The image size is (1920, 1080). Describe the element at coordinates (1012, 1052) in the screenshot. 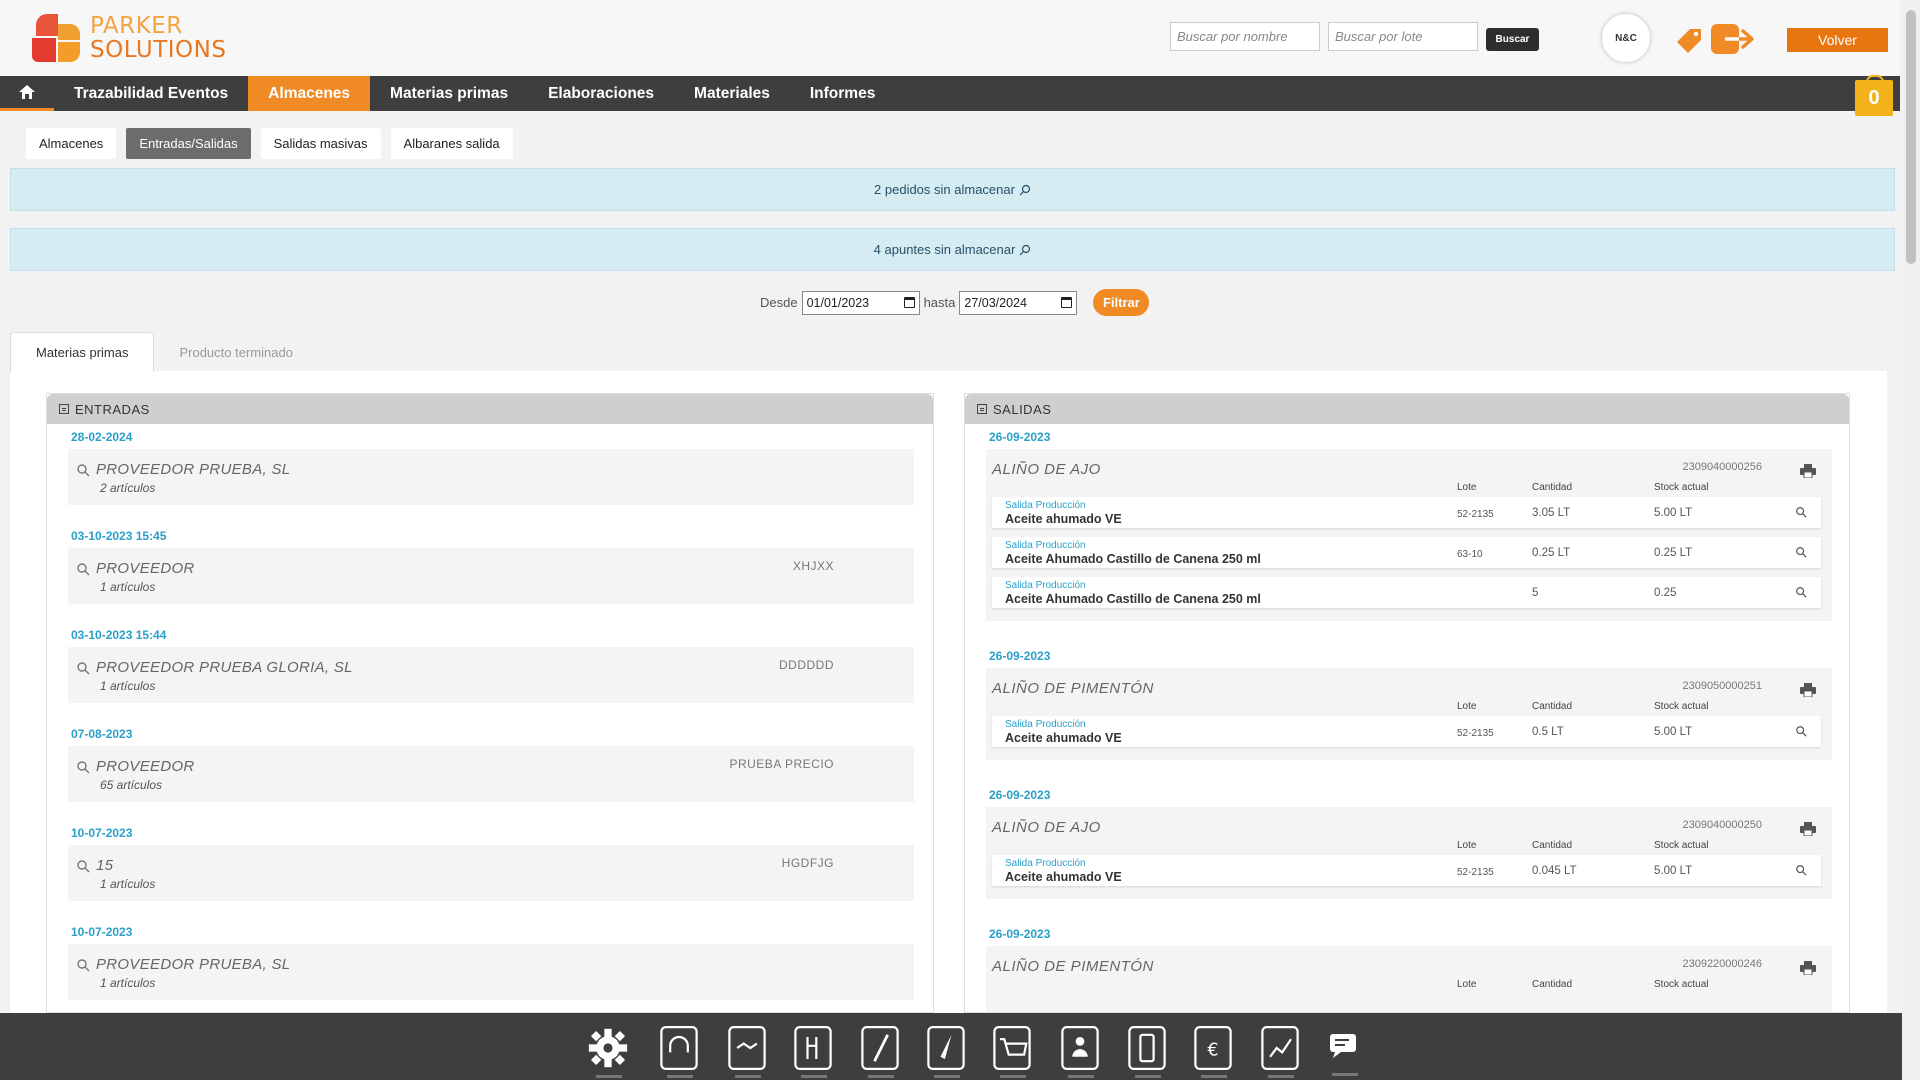

I see `cart-icon` at that location.